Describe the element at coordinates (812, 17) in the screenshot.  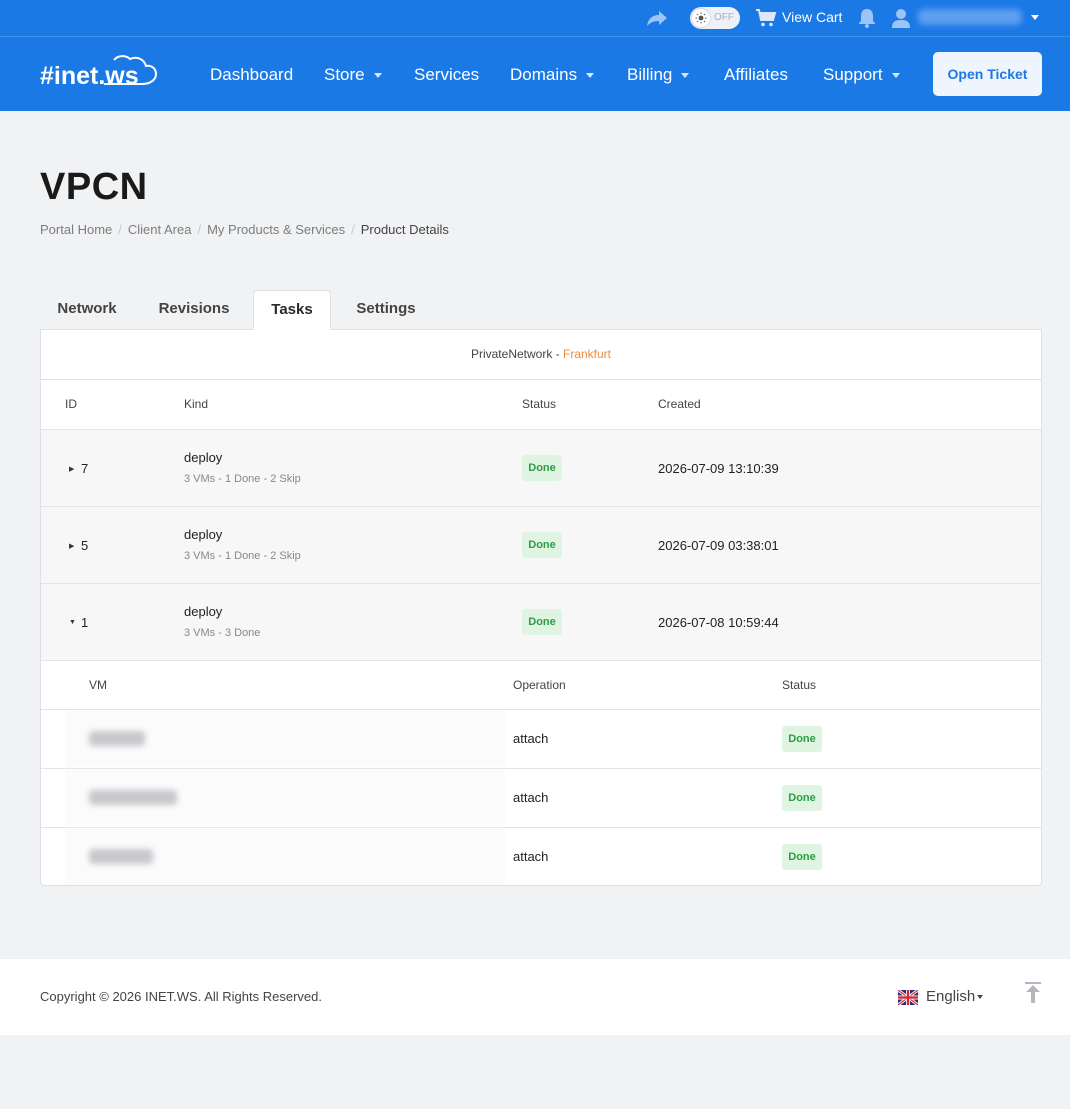
I see `view-cart-link: View Cart` at that location.